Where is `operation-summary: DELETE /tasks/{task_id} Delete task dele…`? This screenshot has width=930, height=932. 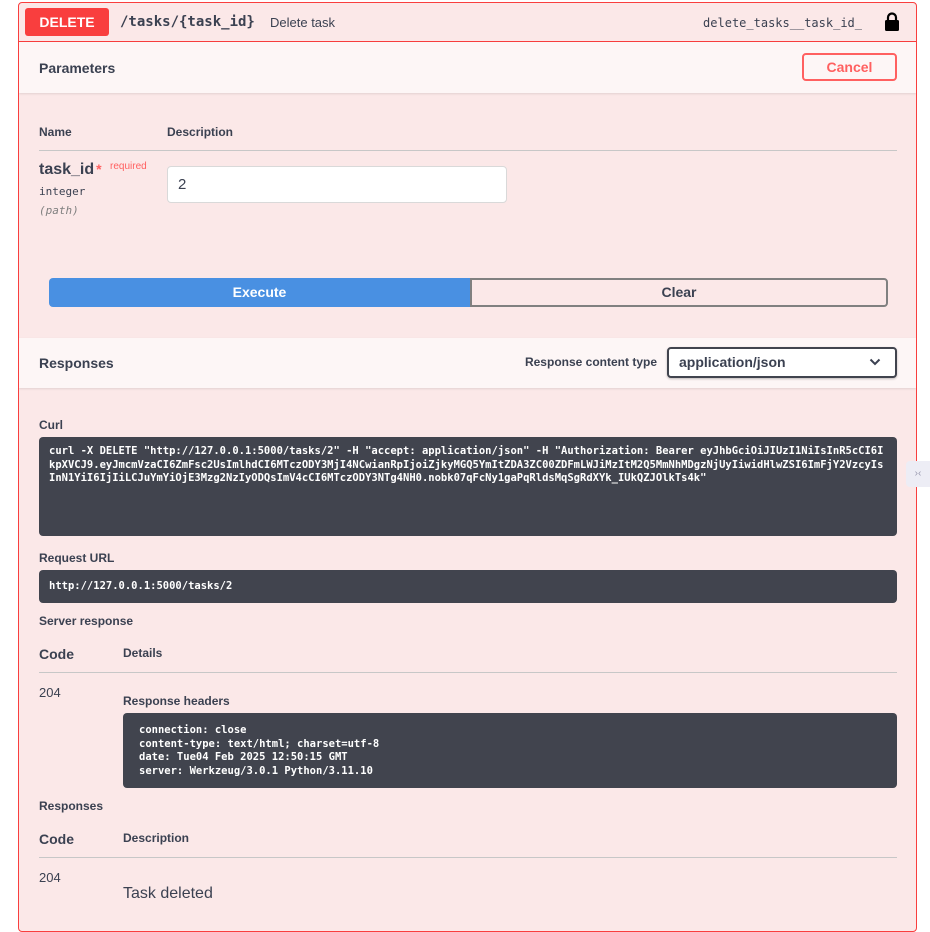
operation-summary: DELETE /tasks/{task_id} Delete task dele… is located at coordinates (467, 22).